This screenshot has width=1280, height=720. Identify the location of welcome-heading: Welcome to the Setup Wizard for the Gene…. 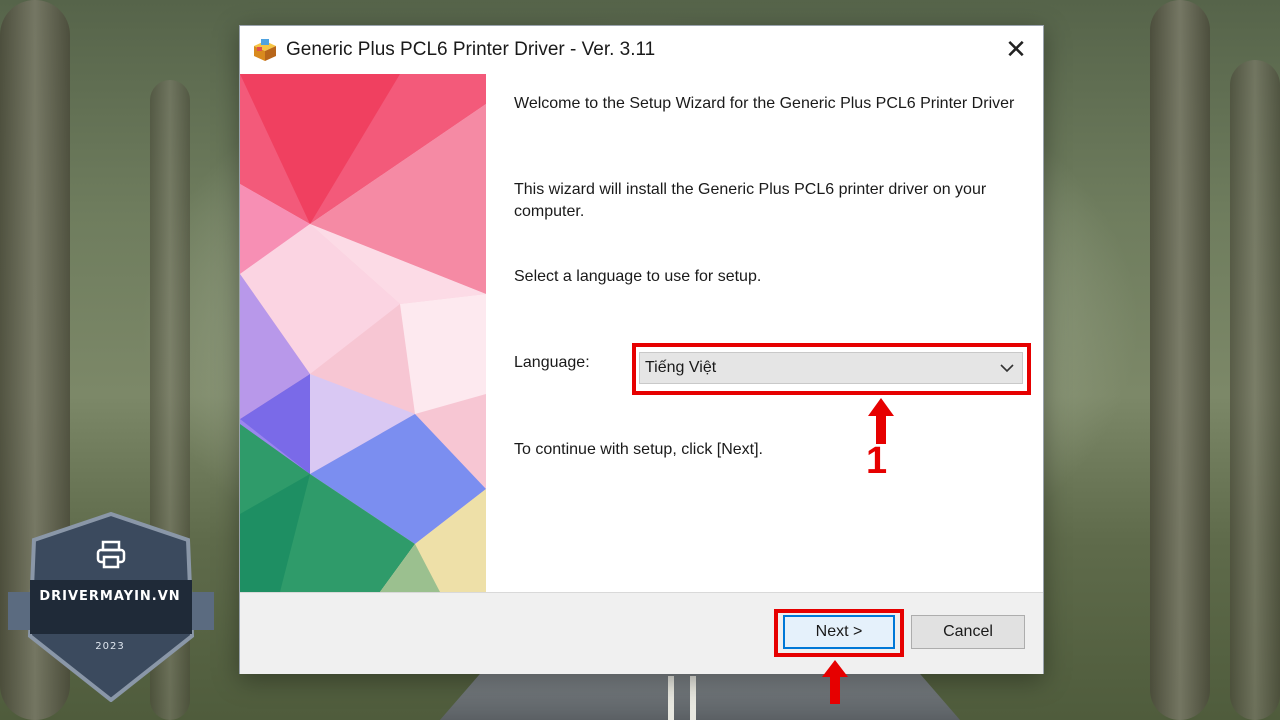
(764, 103).